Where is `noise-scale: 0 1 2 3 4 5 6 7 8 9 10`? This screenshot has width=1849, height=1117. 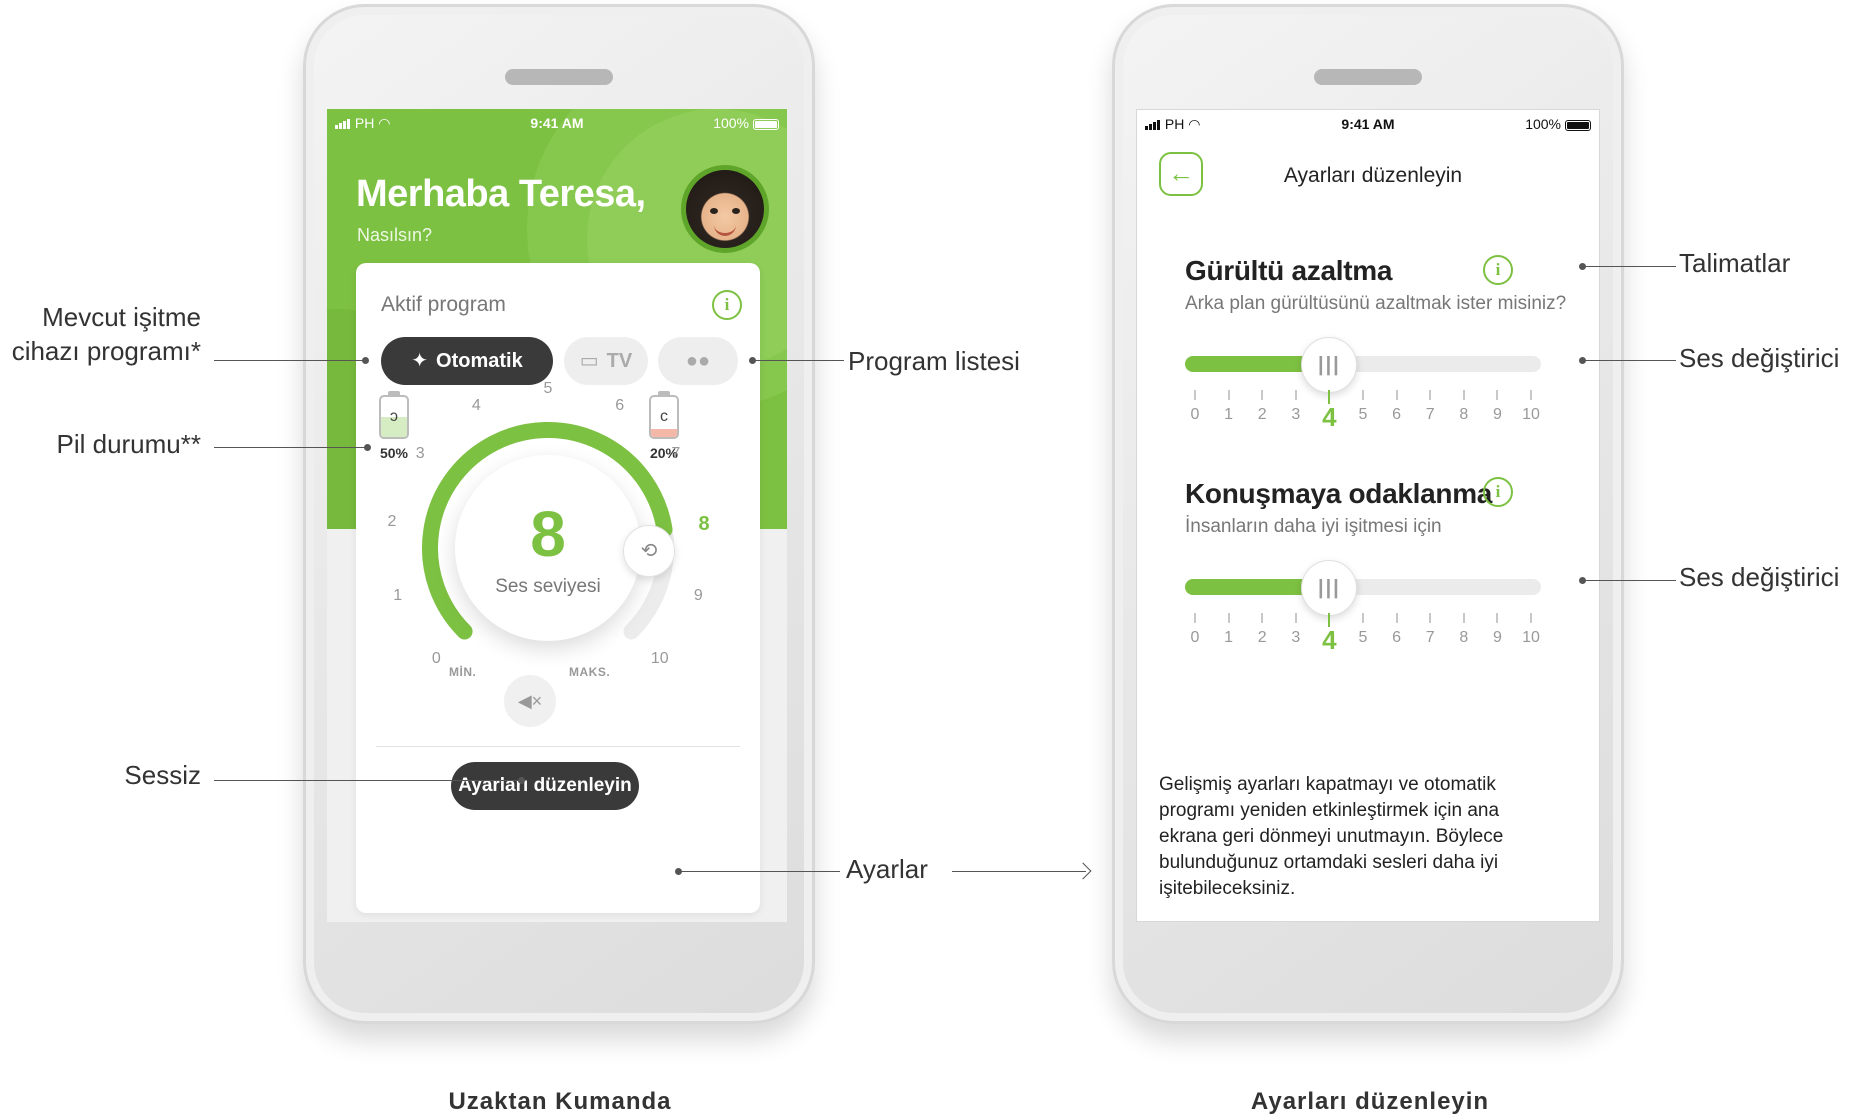 noise-scale: 0 1 2 3 4 5 6 7 8 9 10 is located at coordinates (1363, 412).